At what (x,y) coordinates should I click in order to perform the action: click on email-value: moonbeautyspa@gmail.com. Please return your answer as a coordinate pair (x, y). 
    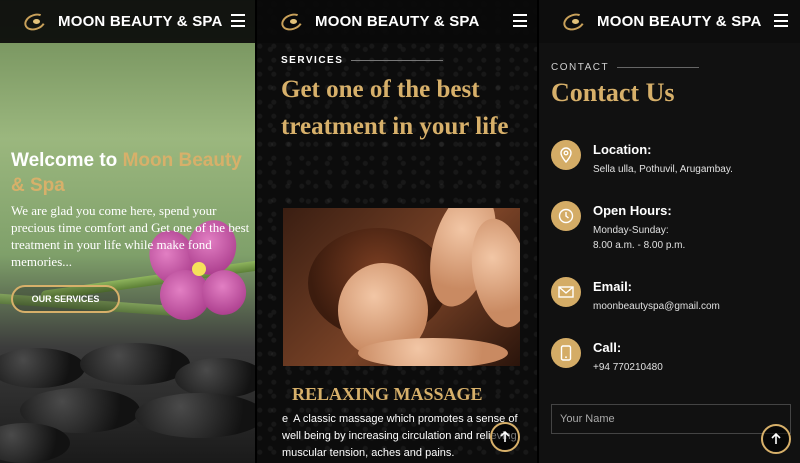
    Looking at the image, I should click on (656, 306).